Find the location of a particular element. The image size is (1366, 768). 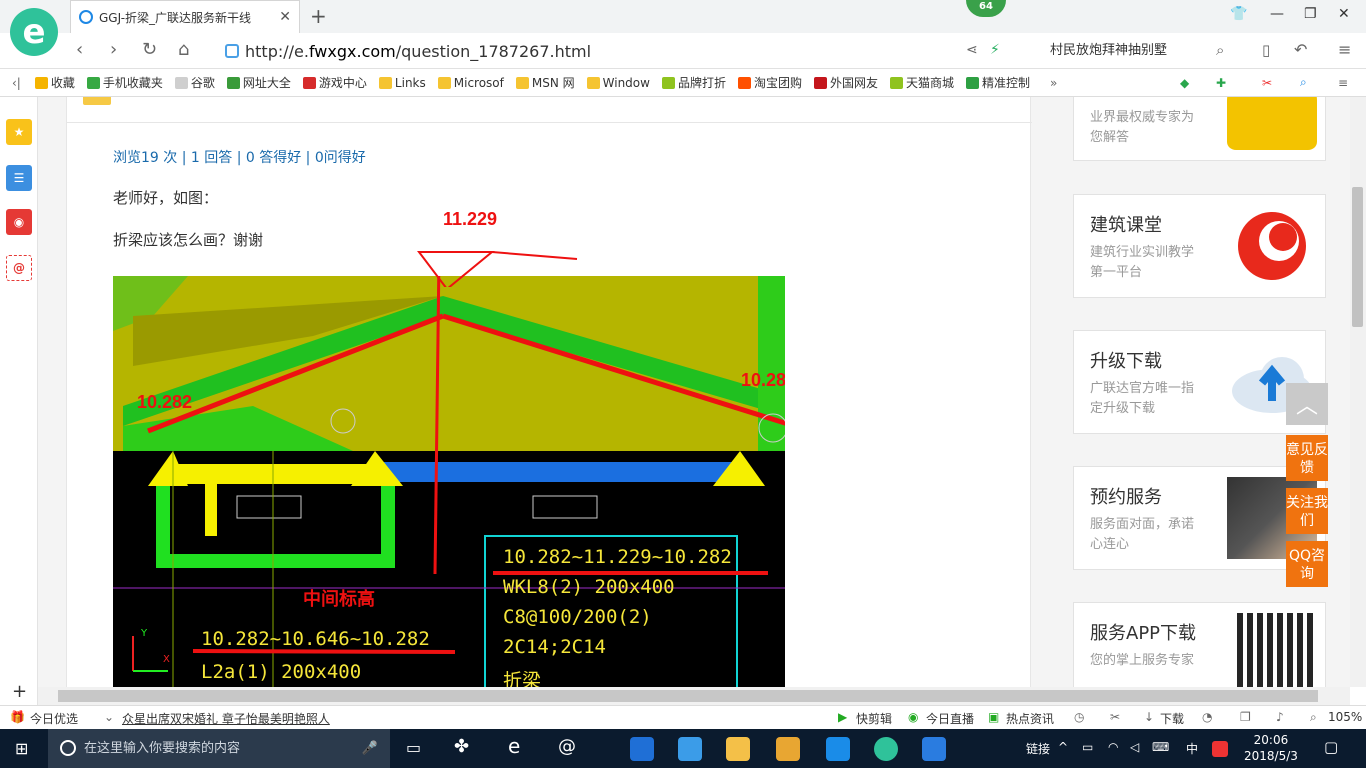

new-tab-icon: + is located at coordinates (318, 16).